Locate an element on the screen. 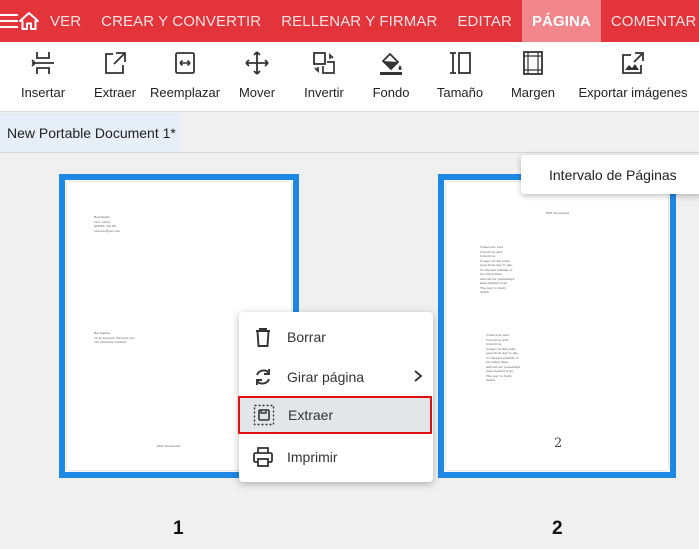 This screenshot has height=549, width=699. margin-label: Margen is located at coordinates (533, 92).